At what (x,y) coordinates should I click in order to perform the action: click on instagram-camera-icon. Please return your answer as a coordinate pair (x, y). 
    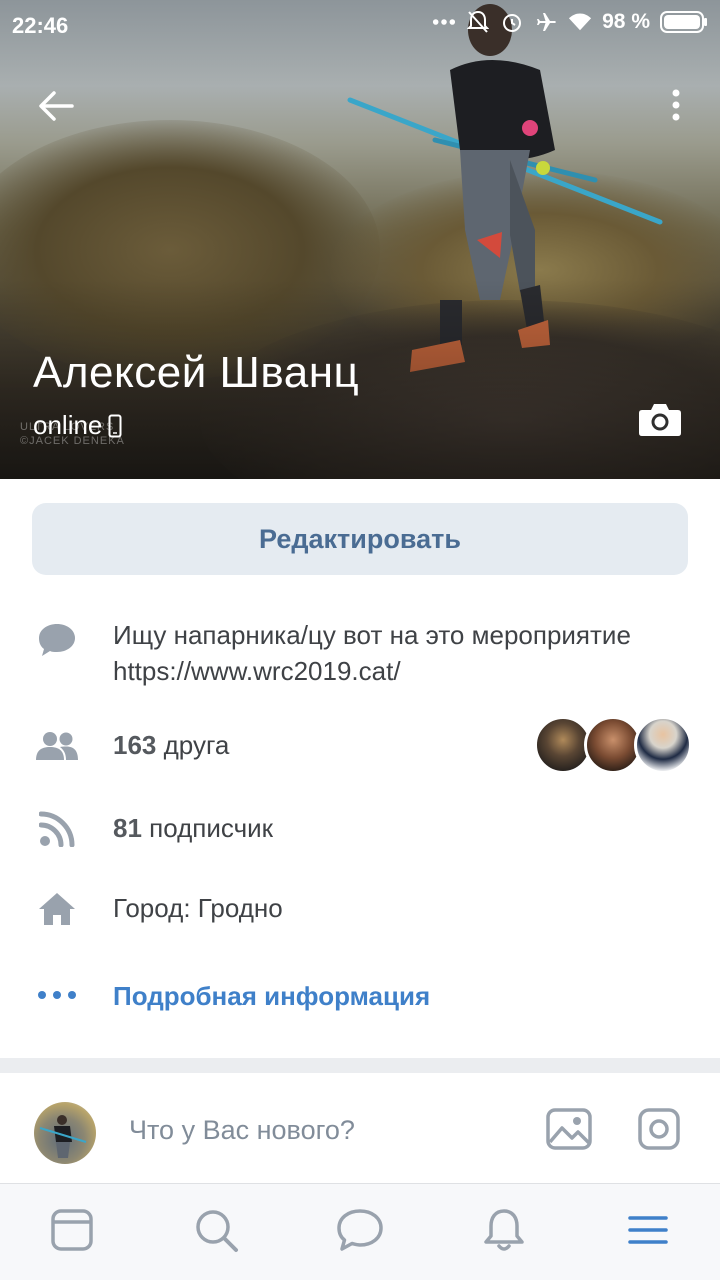
    Looking at the image, I should click on (659, 1129).